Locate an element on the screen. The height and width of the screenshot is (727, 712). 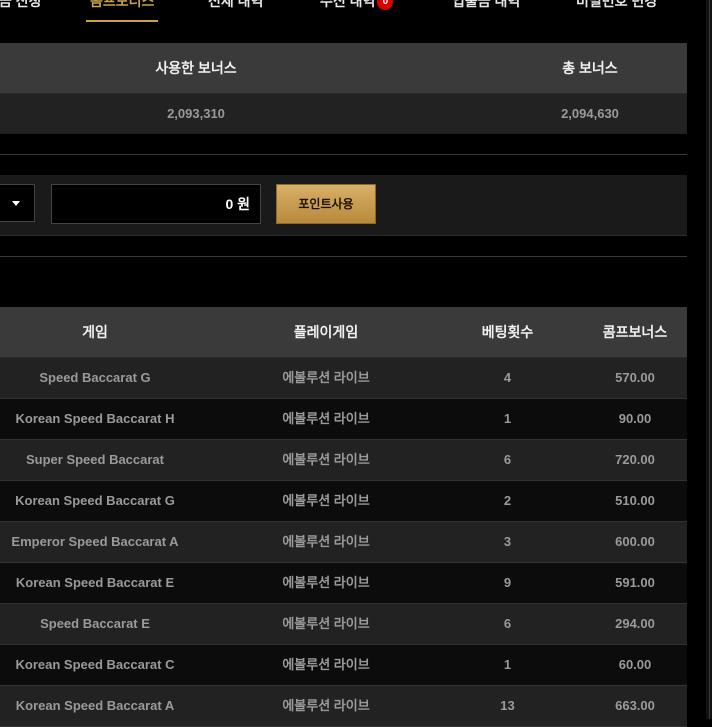
scrollbar-track is located at coordinates (709, 359).